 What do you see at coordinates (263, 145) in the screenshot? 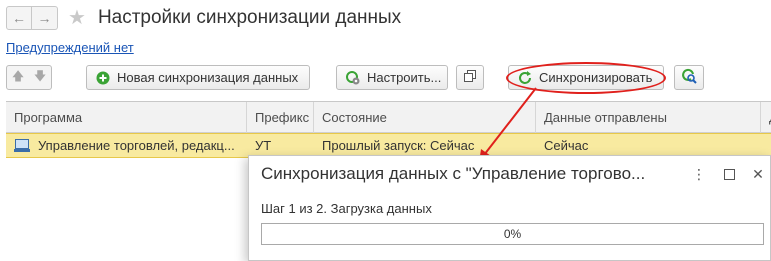
I see `cell-prefix: УТ` at bounding box center [263, 145].